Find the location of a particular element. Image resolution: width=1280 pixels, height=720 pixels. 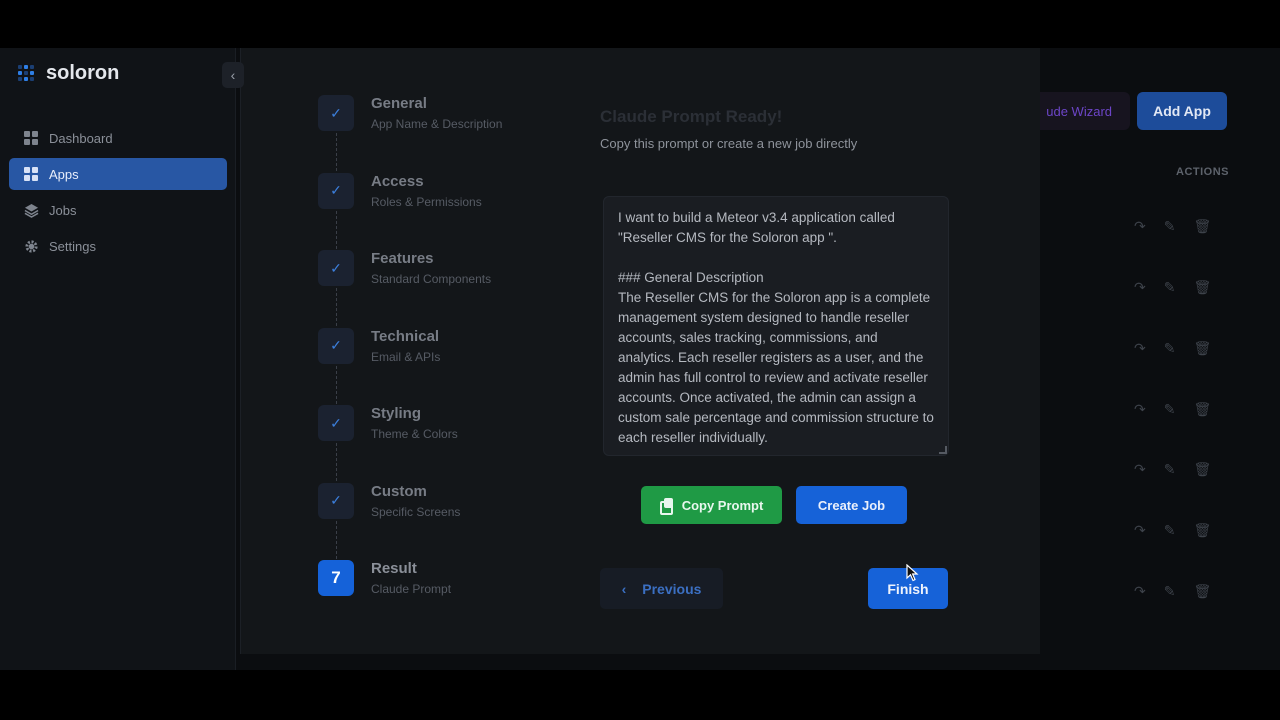

finish-label: Finish is located at coordinates (908, 588).